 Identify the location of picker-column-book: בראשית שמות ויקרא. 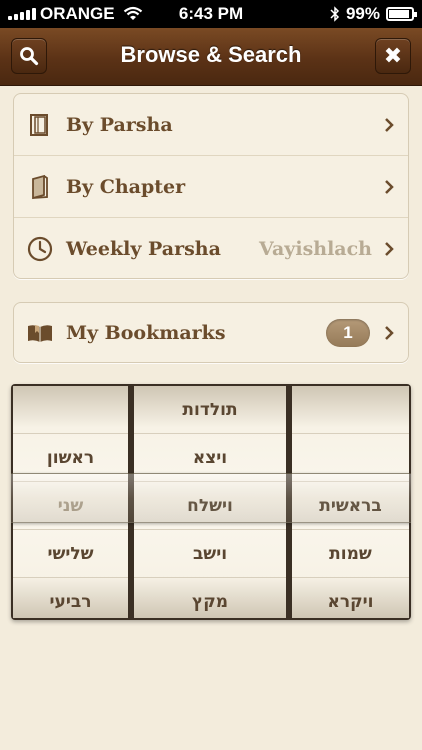
(350, 502).